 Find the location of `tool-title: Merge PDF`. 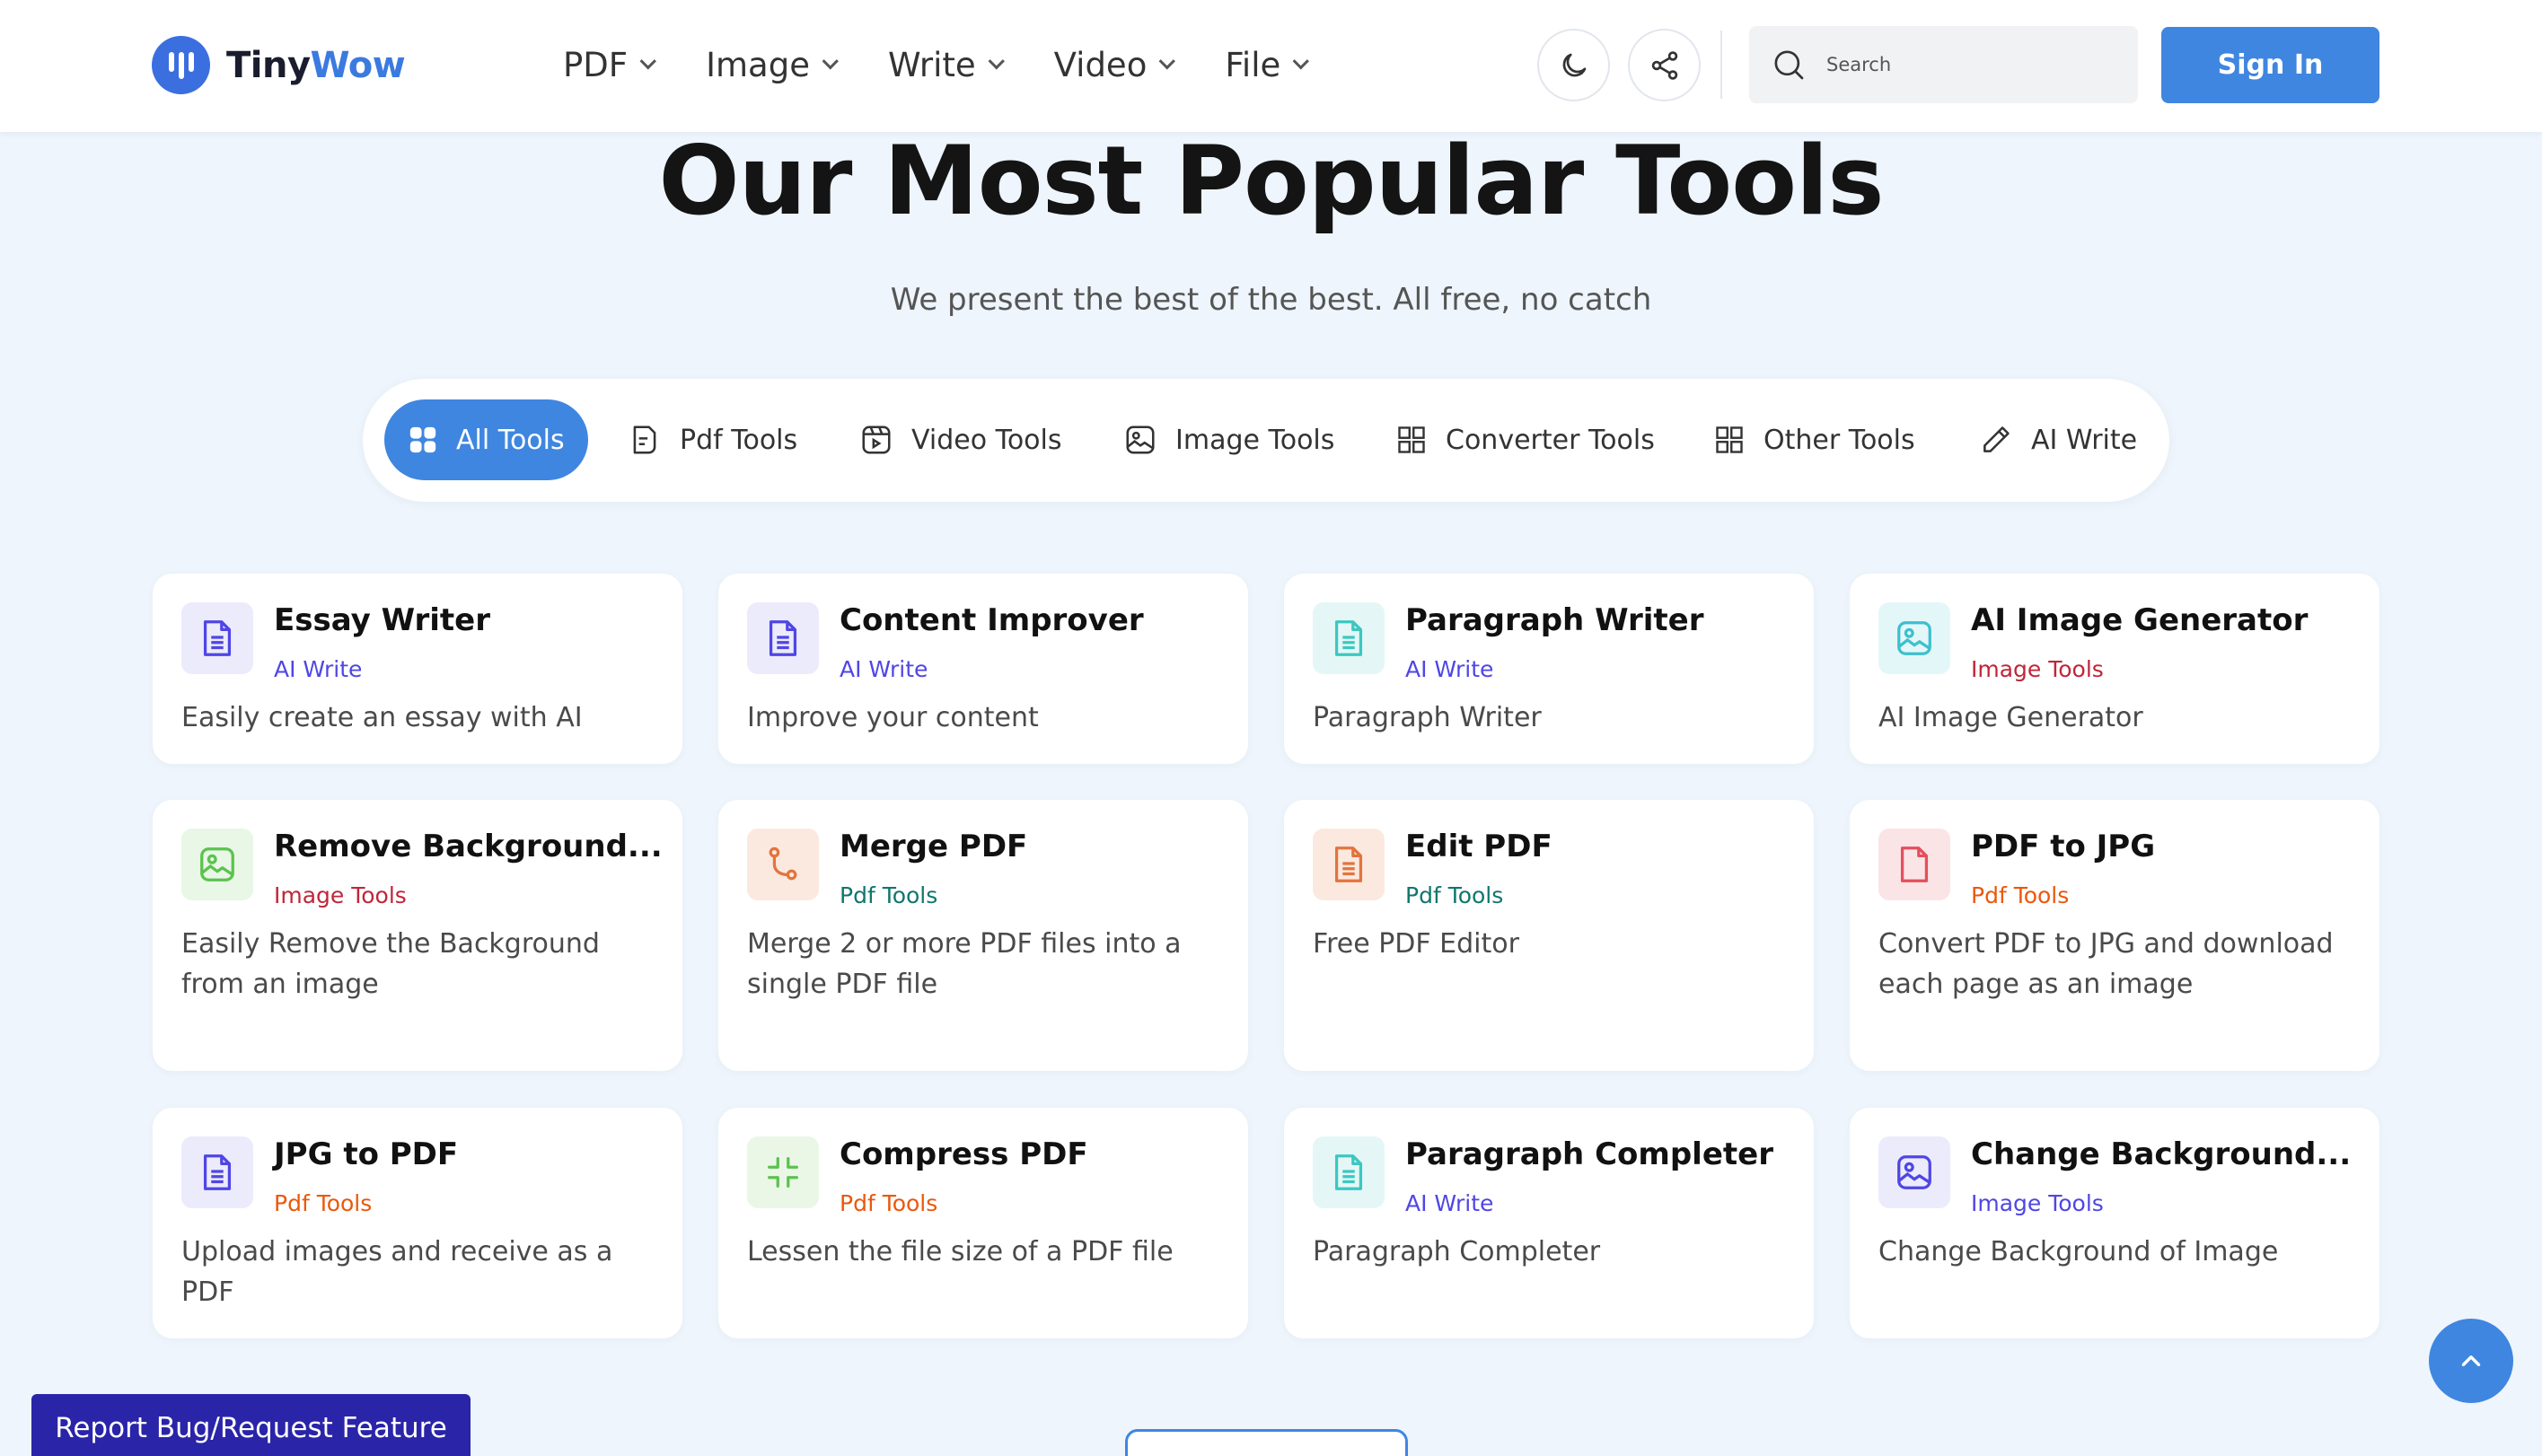

tool-title: Merge PDF is located at coordinates (934, 847).